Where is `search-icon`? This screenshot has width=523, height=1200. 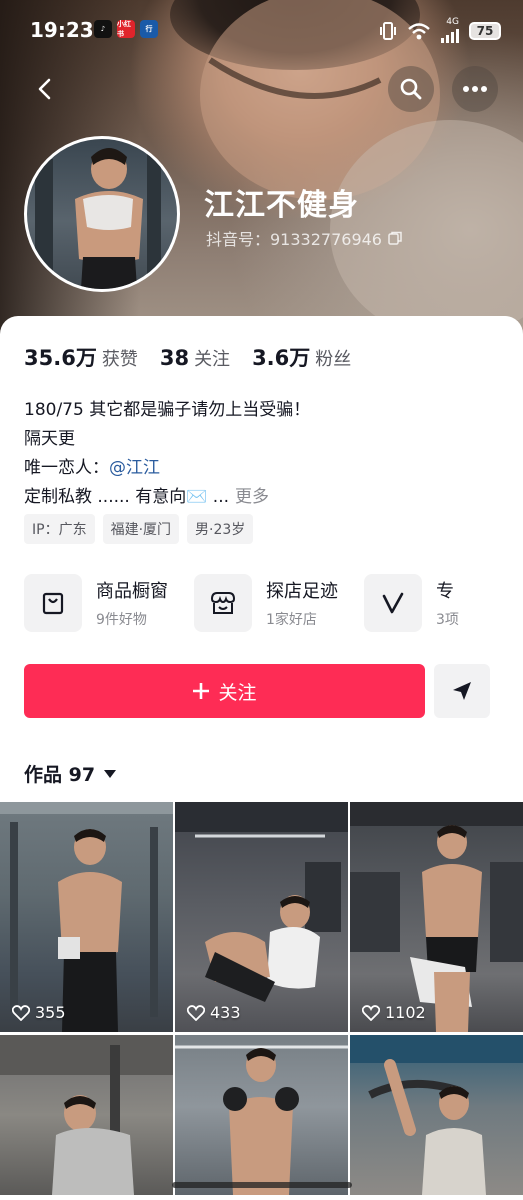 search-icon is located at coordinates (411, 89).